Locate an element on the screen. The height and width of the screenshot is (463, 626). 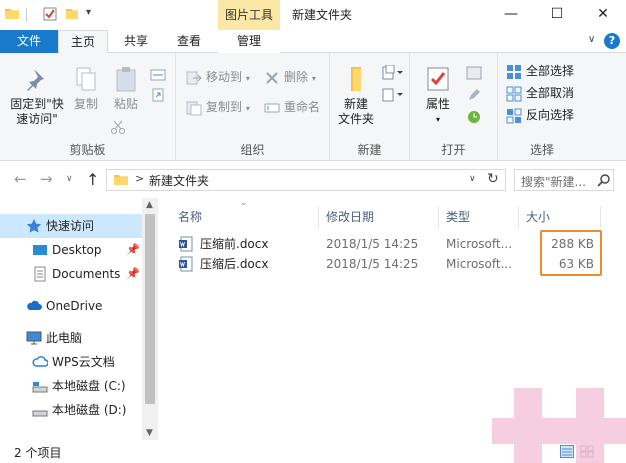
up-arrow-icon: ↑ is located at coordinates (92, 179).